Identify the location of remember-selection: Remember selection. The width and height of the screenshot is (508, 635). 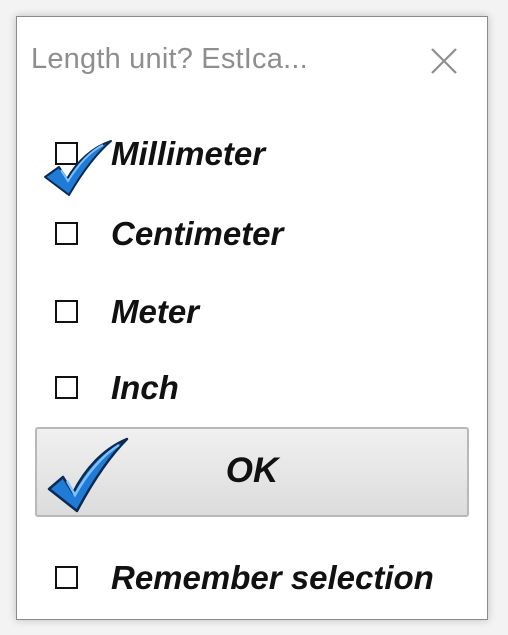
(265, 580).